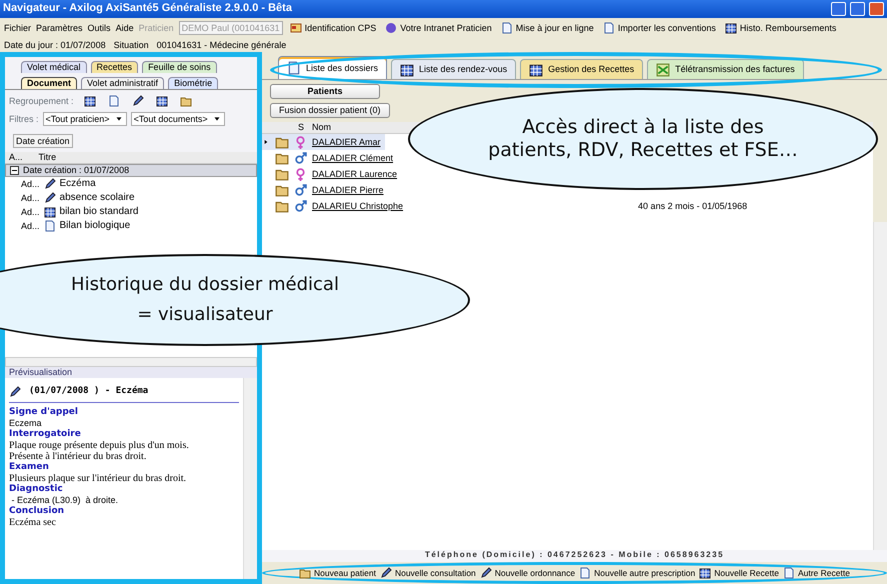 This screenshot has height=584, width=887. Describe the element at coordinates (205, 315) in the screenshot. I see `callout-text: = visualisateur` at that location.